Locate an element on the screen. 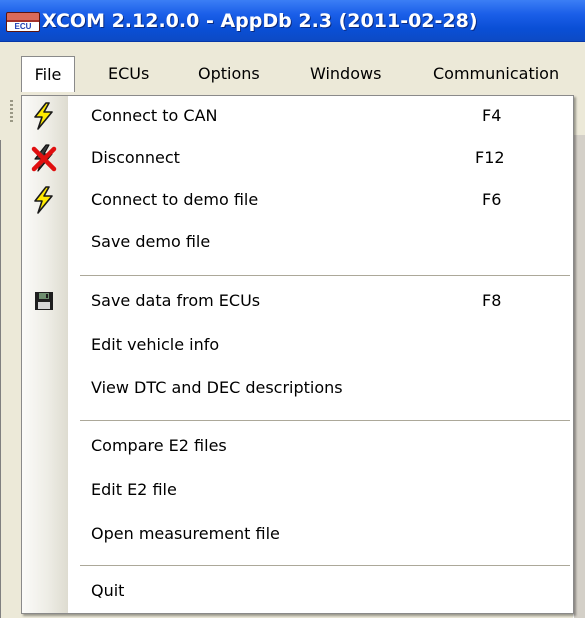 The image size is (585, 618). menu-item-label: Edit vehicle info is located at coordinates (155, 344).